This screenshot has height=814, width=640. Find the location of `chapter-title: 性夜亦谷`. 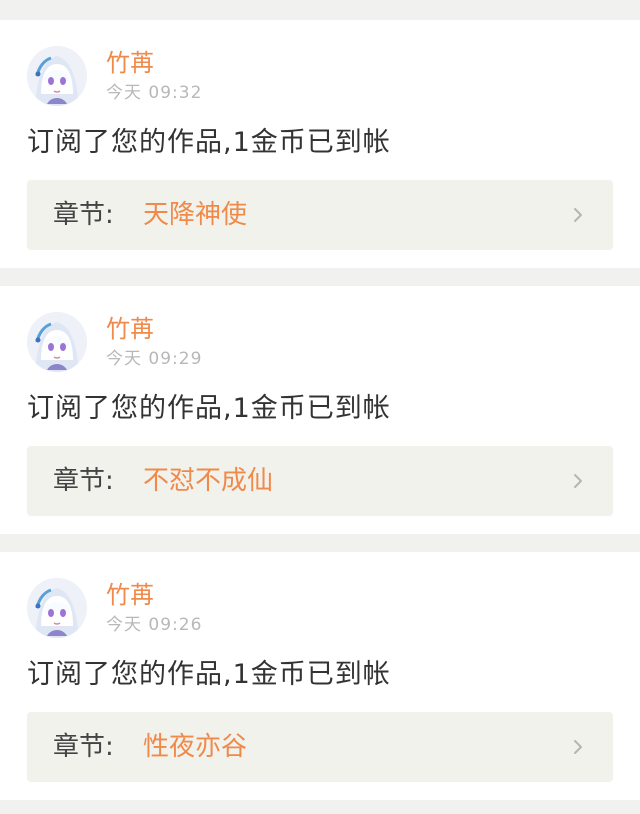

chapter-title: 性夜亦谷 is located at coordinates (195, 747).